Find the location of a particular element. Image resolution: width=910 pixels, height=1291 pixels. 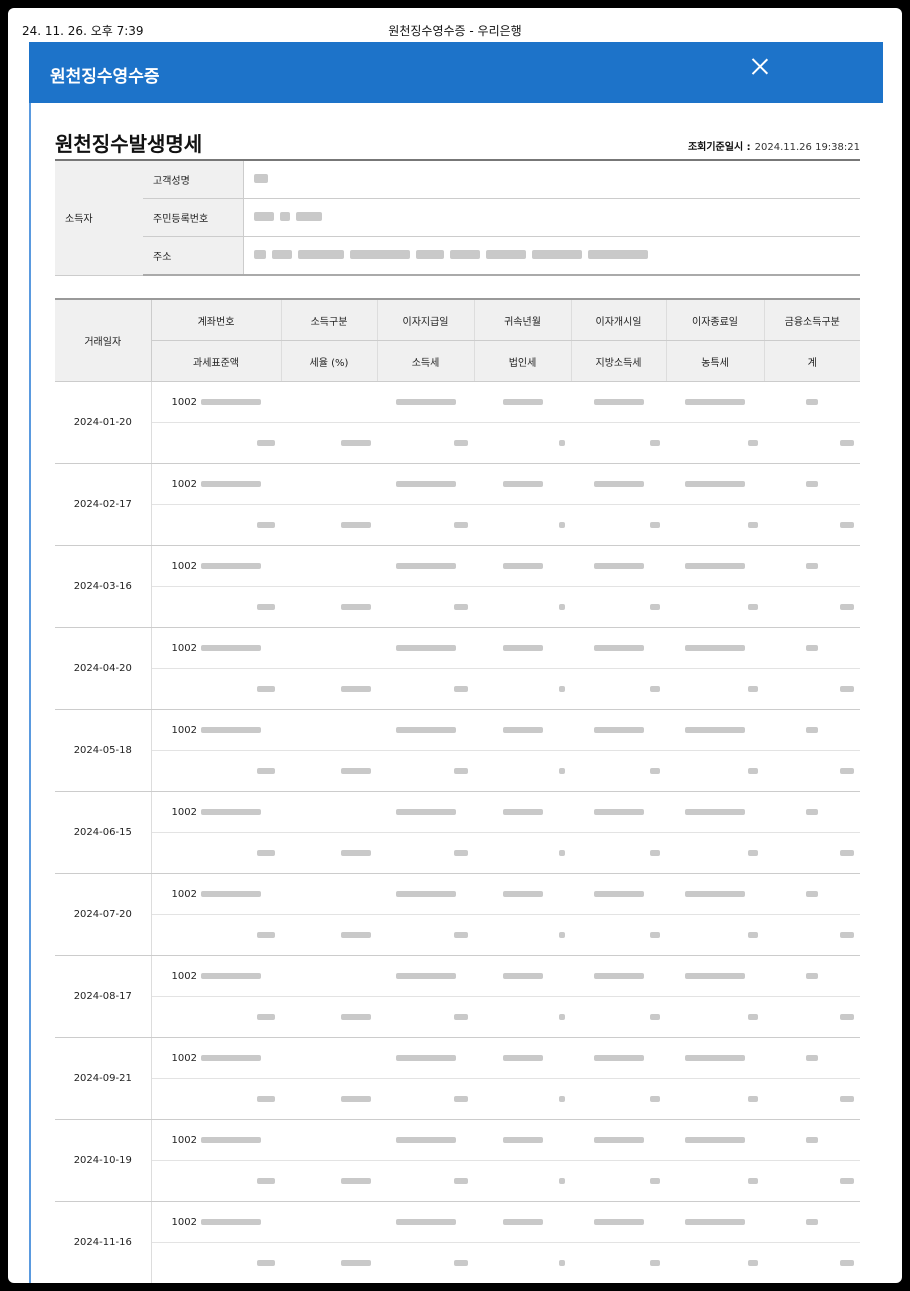

transaction-date: 2024-07-20 is located at coordinates (103, 914).